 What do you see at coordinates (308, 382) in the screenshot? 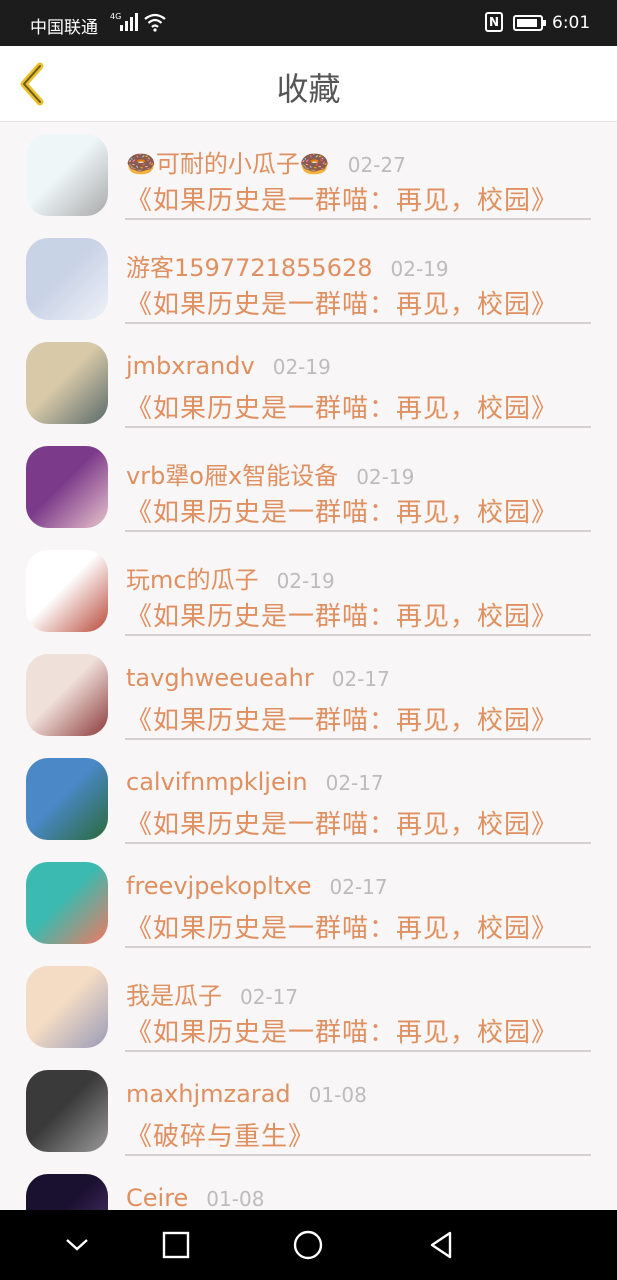
I see `favorite-list-item: jmbxrandv 02-19 《如果历史是一群喵：再见，校园》` at bounding box center [308, 382].